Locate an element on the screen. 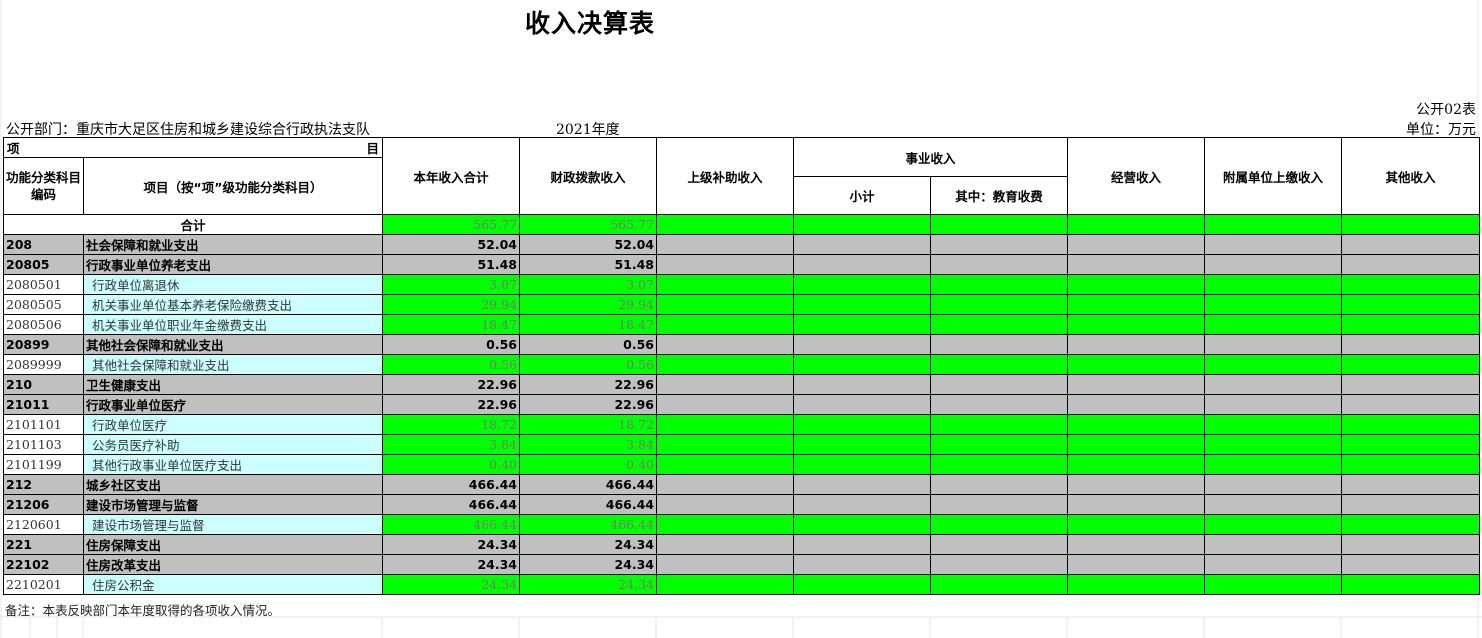 The height and width of the screenshot is (638, 1482). education-header: 其中：教育收费 is located at coordinates (999, 195).